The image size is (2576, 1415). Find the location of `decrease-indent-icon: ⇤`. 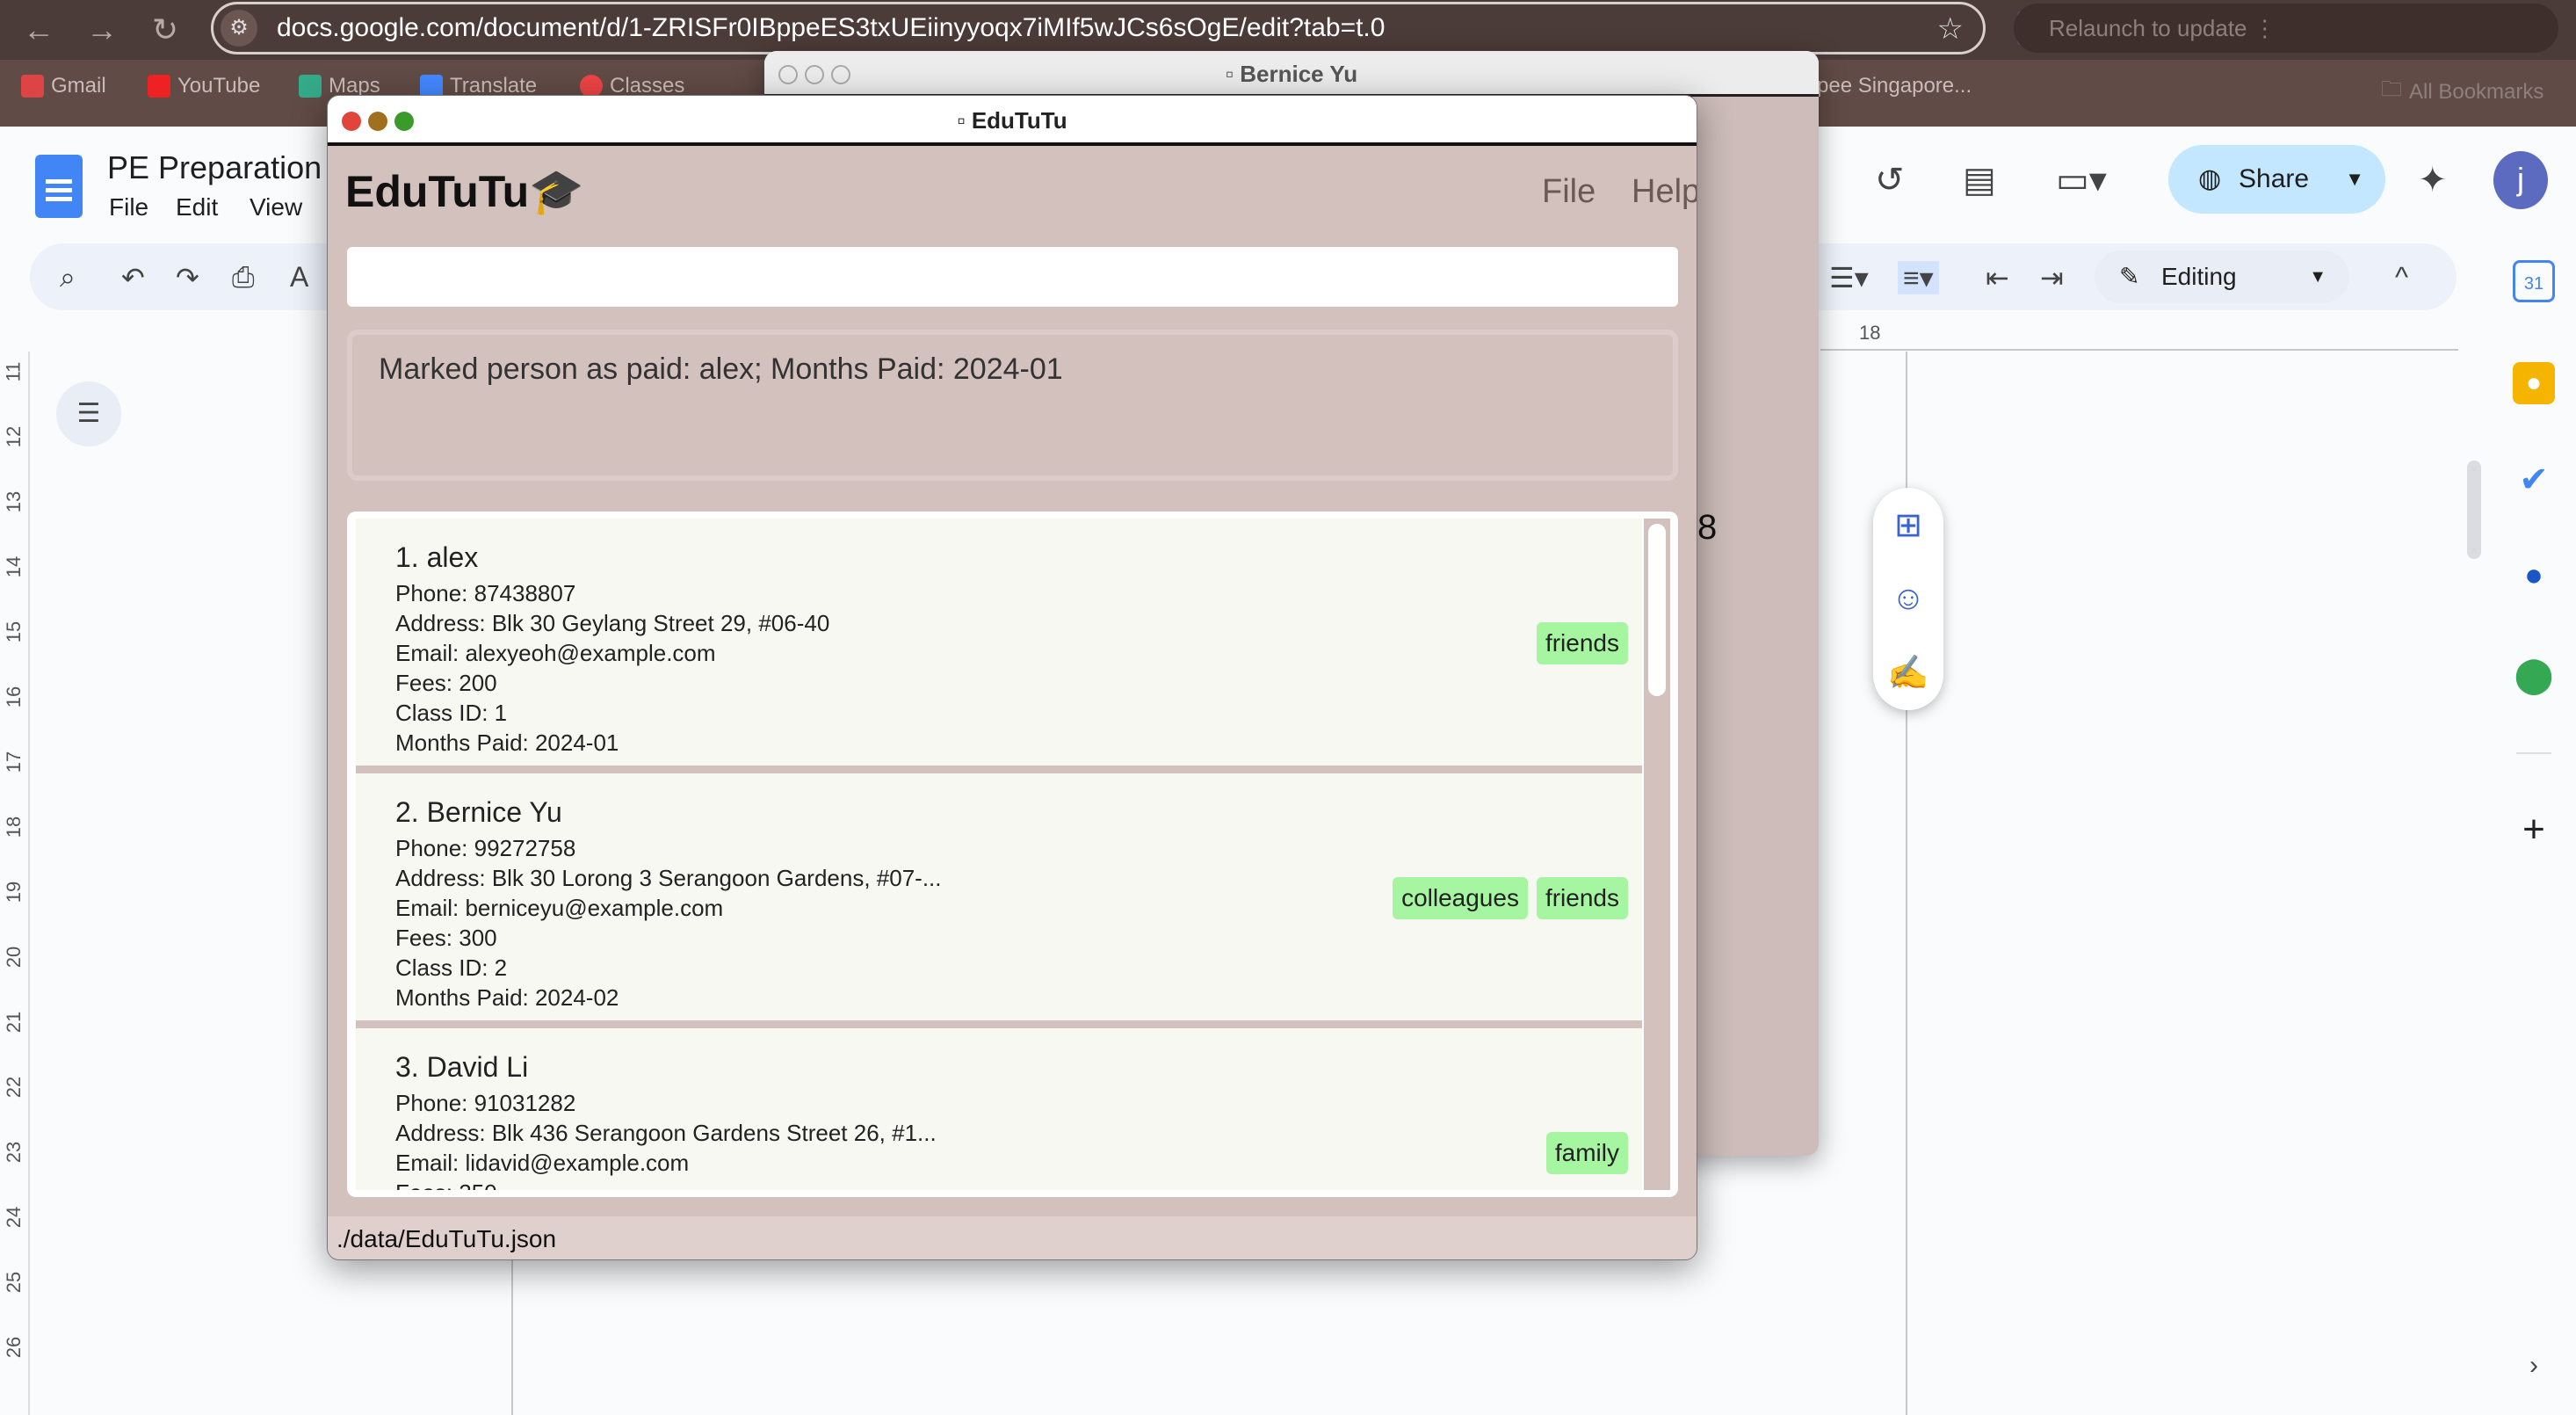

decrease-indent-icon: ⇤ is located at coordinates (1997, 278).